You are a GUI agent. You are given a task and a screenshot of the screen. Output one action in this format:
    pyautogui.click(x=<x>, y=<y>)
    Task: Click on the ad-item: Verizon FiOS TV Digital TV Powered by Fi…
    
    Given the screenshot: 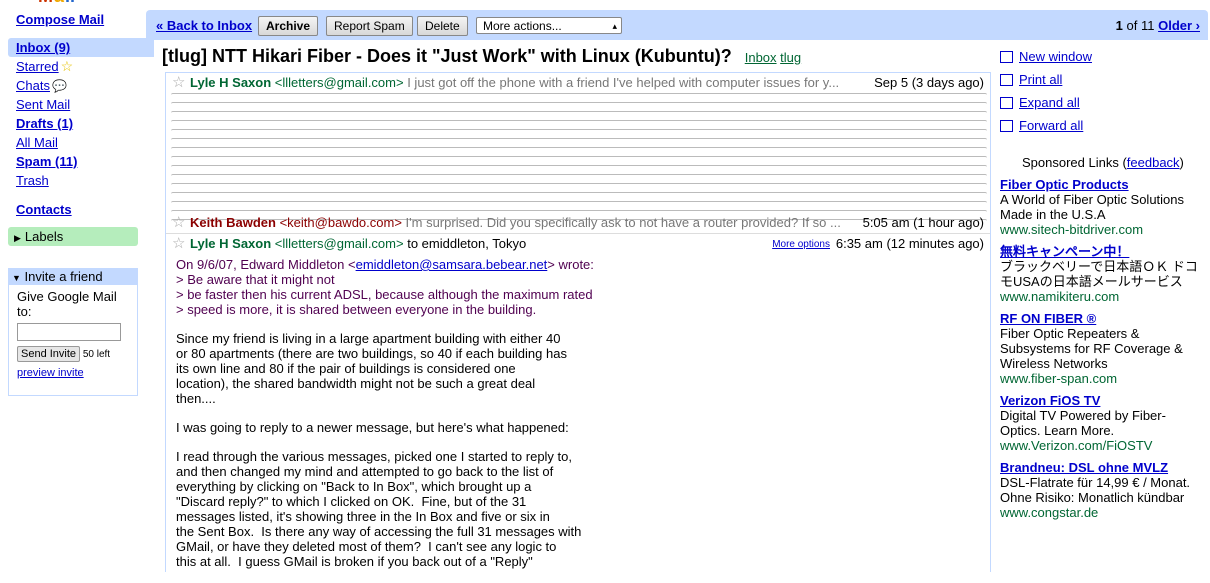 What is the action you would take?
    pyautogui.click(x=1100, y=423)
    